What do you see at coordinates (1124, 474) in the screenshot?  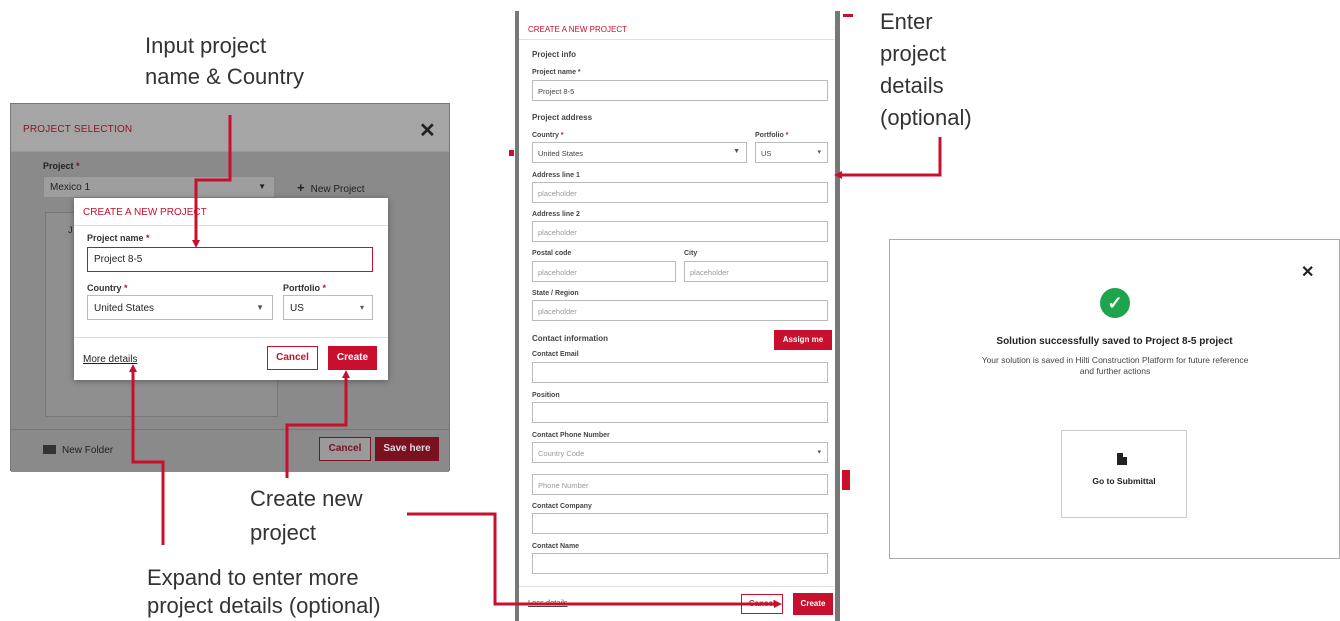 I see `go-to-submittal-button: Go to Submittal` at bounding box center [1124, 474].